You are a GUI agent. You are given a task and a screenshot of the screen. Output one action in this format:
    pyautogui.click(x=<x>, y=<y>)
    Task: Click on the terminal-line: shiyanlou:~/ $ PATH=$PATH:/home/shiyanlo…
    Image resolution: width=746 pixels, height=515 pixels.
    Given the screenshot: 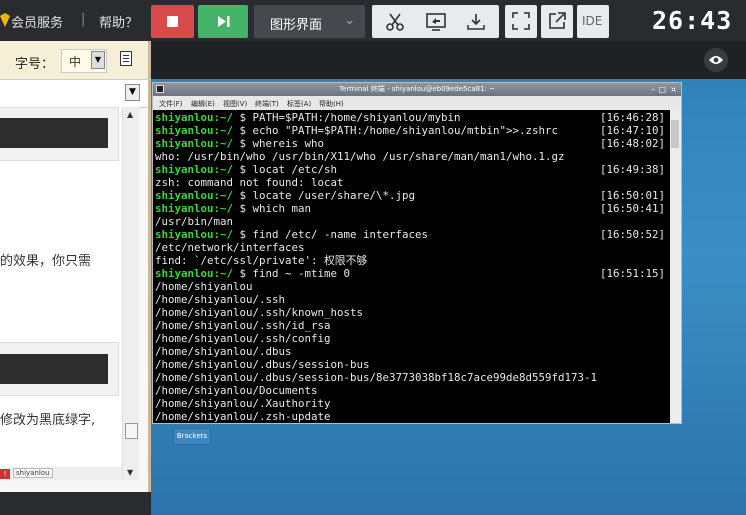 What is the action you would take?
    pyautogui.click(x=410, y=117)
    